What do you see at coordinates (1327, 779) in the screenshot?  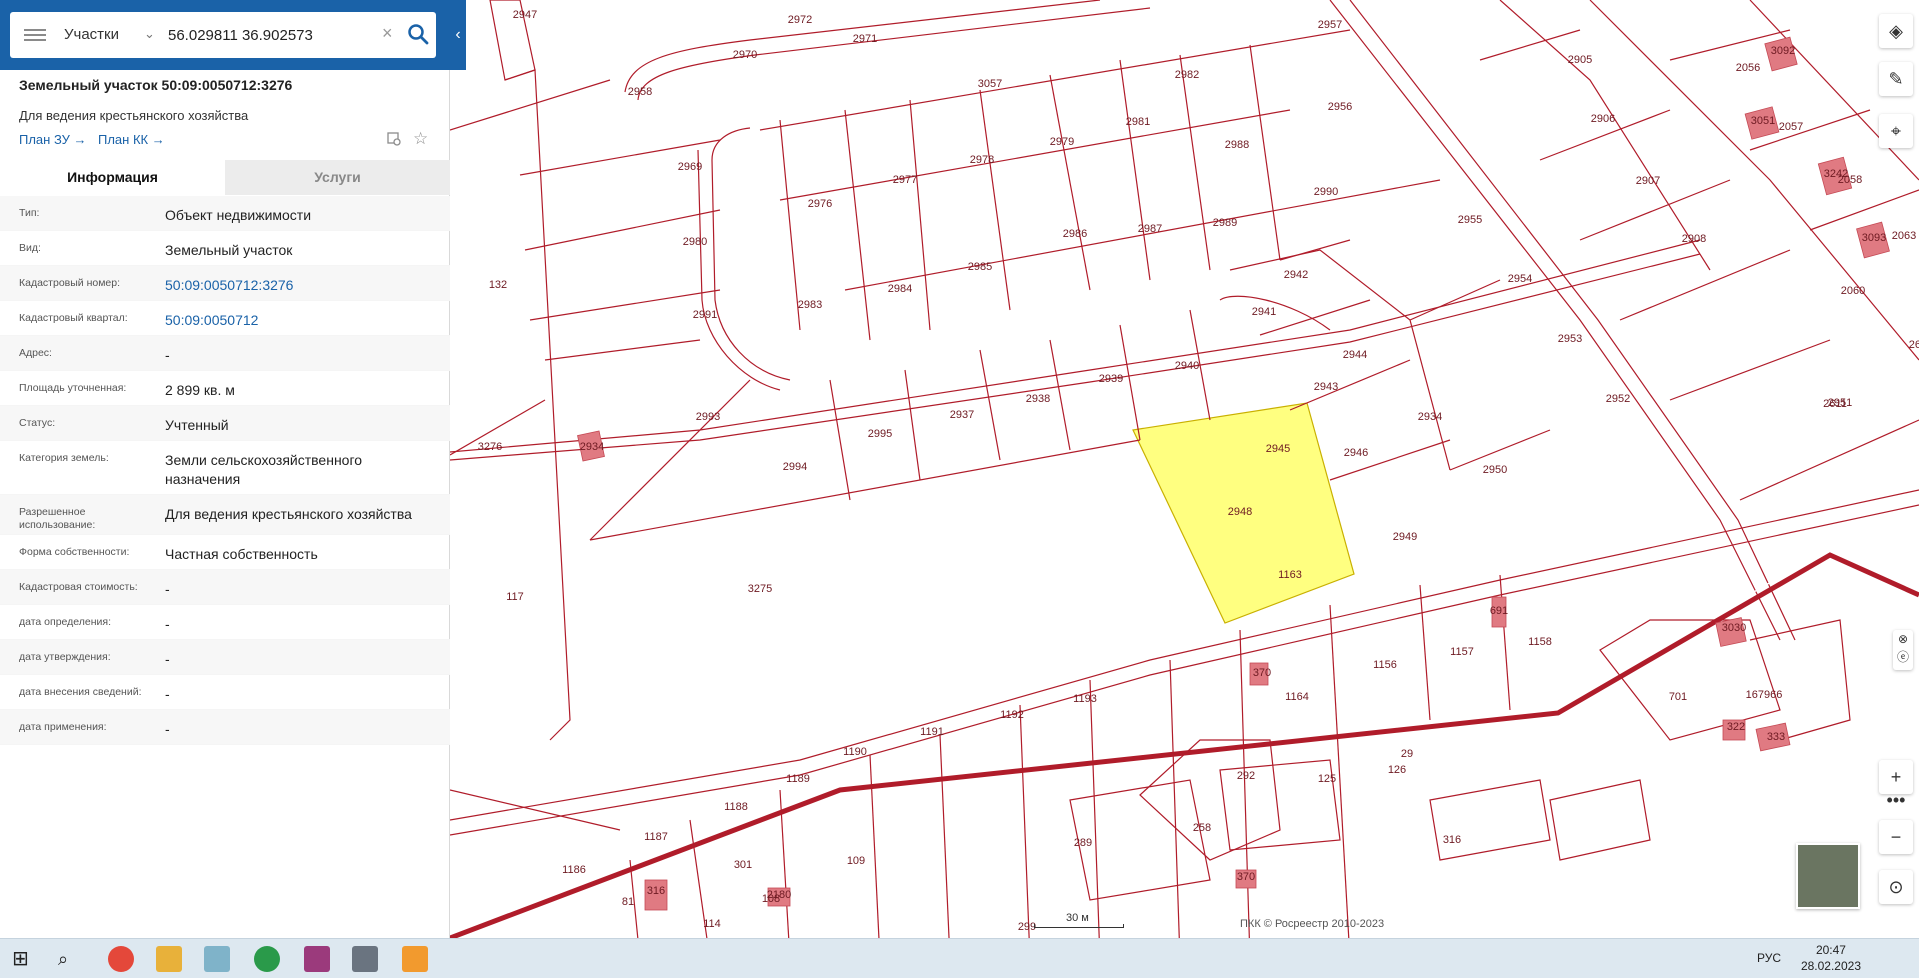 I see `parcel-label: 125` at bounding box center [1327, 779].